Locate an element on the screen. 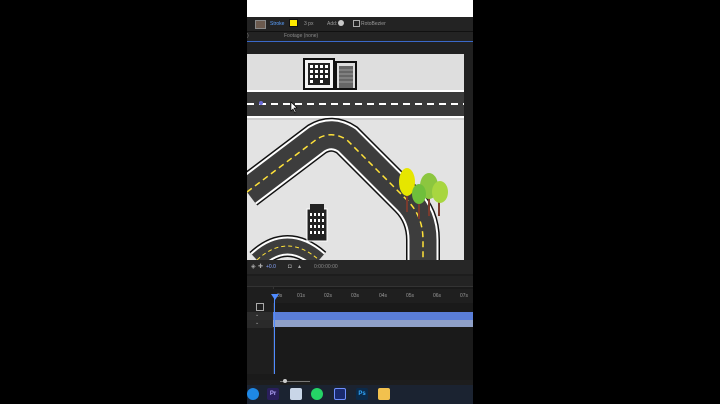 The height and width of the screenshot is (404, 720). exposure-value: +0.0 is located at coordinates (271, 267).